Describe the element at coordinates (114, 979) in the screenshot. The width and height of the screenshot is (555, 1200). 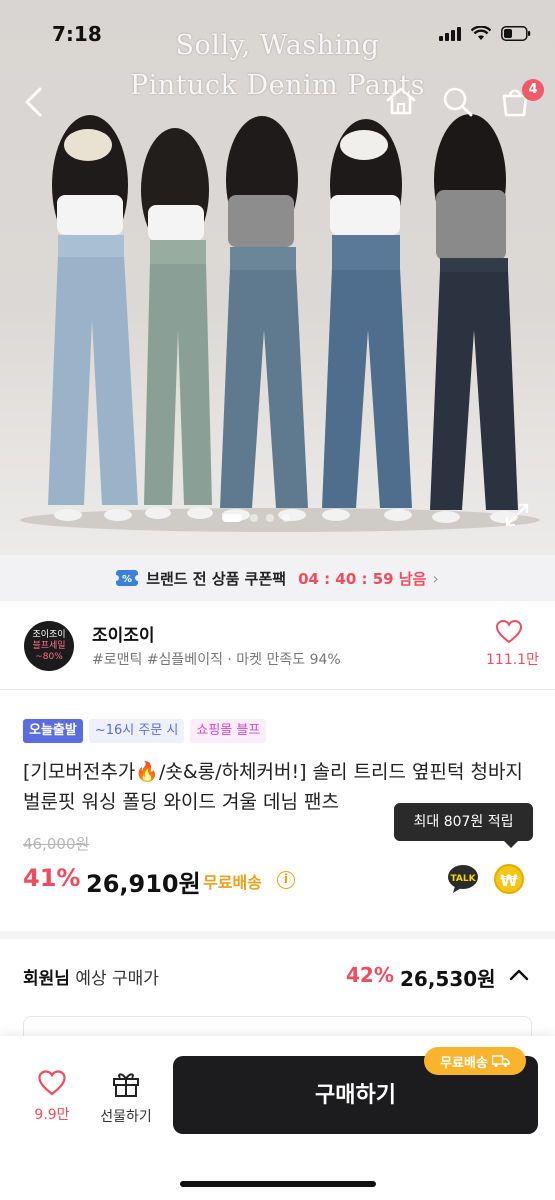
I see `member-label-rest: 예상 구매가` at that location.